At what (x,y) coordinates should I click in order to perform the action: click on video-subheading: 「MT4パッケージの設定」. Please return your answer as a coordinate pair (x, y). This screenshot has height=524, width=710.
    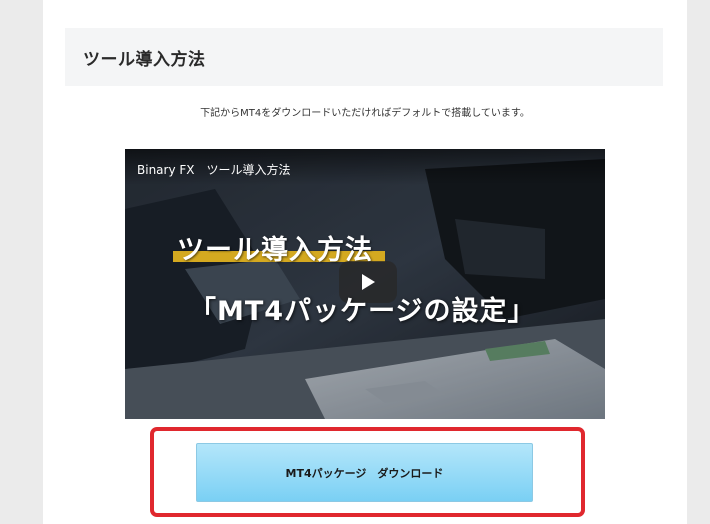
    Looking at the image, I should click on (362, 311).